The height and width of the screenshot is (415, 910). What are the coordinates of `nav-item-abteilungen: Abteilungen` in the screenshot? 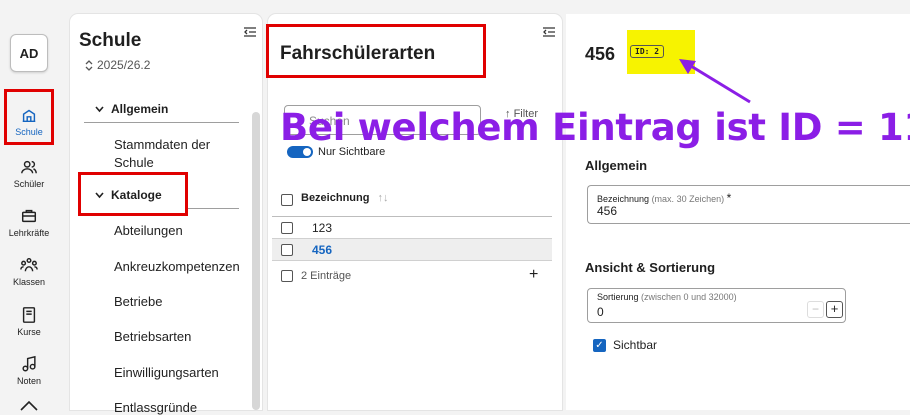 It's located at (148, 230).